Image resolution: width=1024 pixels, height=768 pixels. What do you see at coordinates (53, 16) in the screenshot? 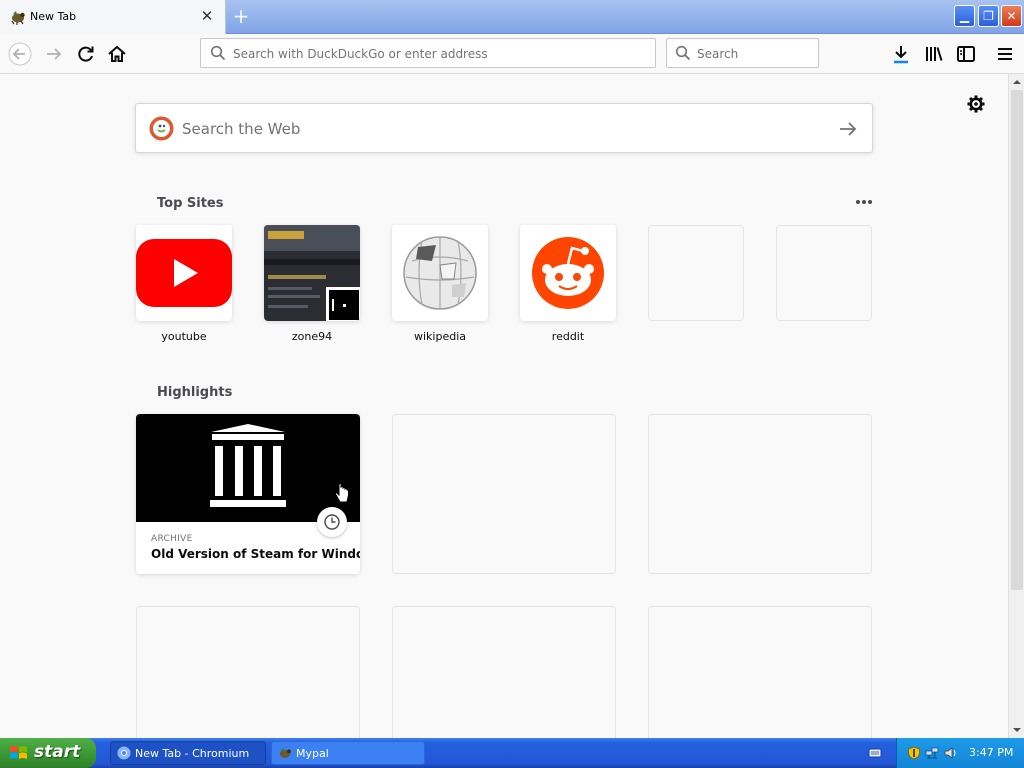
I see `tab-title: New Tab` at bounding box center [53, 16].